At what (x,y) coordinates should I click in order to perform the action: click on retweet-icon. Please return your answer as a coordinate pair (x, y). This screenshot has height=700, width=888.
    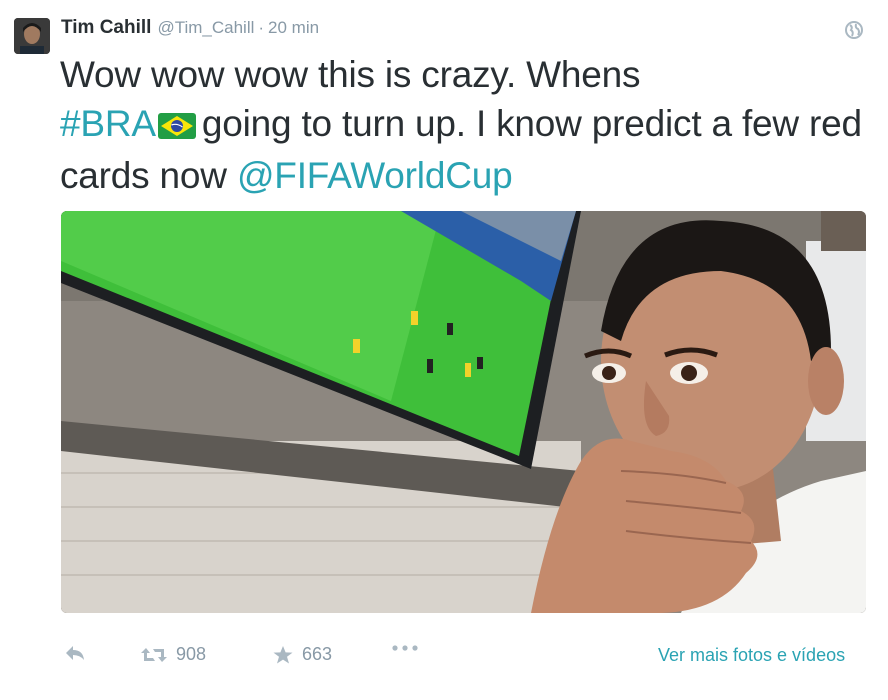
    Looking at the image, I should click on (154, 655).